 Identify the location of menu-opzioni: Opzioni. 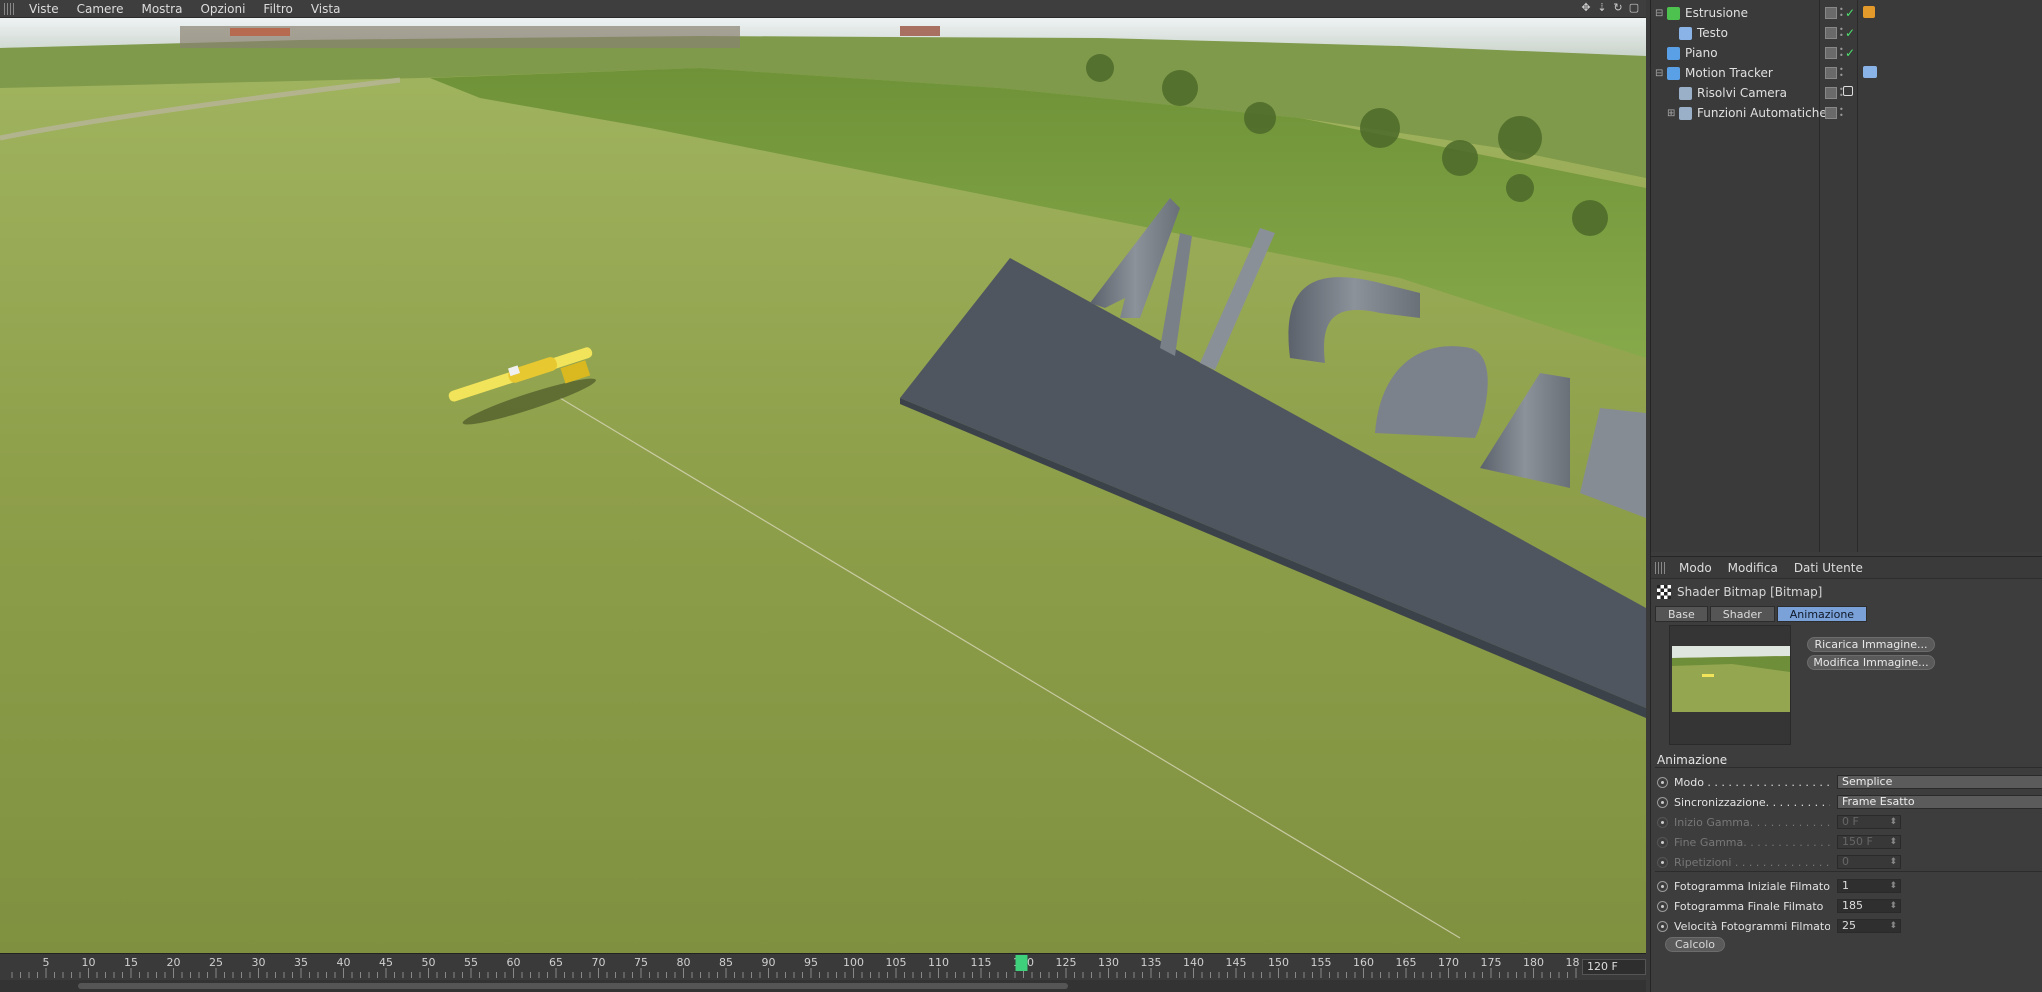
(222, 9).